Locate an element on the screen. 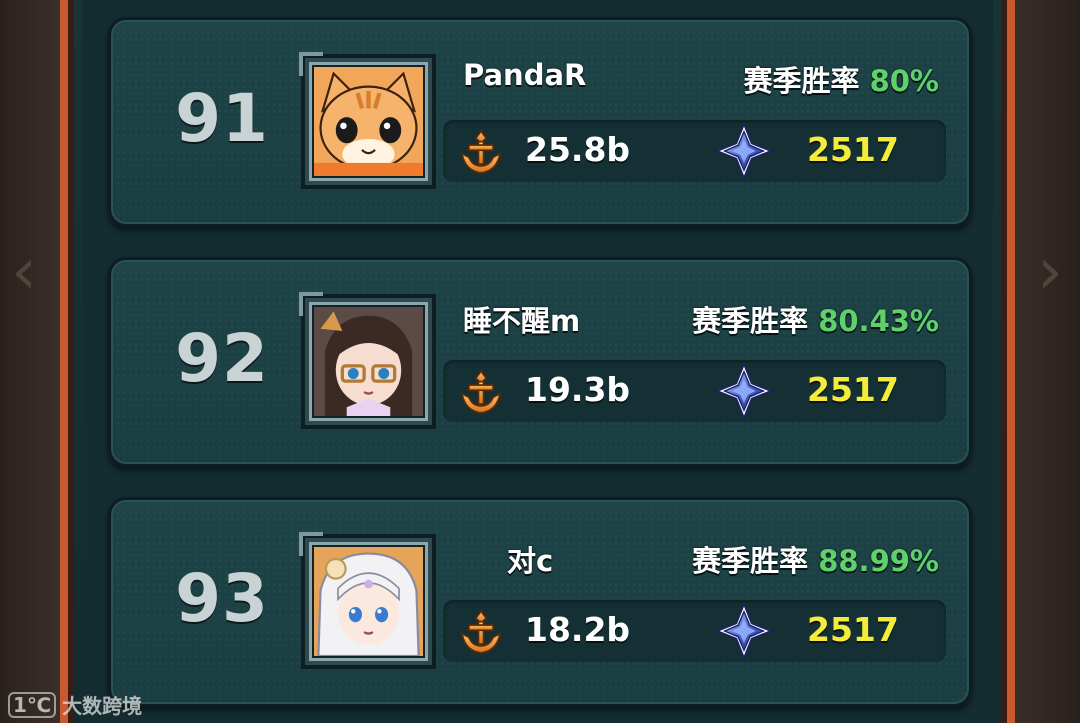 This screenshot has width=1080, height=723. player-name: 睡不醒m is located at coordinates (522, 321).